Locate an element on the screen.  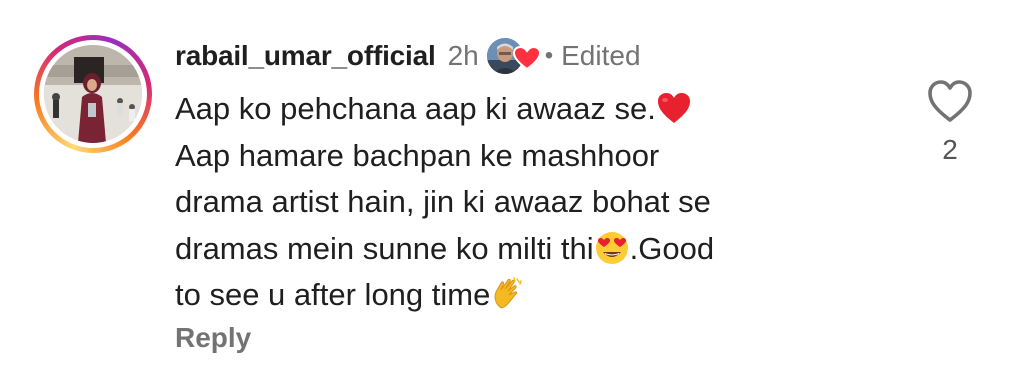
comment-header: rabail_umar_official 2h • Edited is located at coordinates (408, 56).